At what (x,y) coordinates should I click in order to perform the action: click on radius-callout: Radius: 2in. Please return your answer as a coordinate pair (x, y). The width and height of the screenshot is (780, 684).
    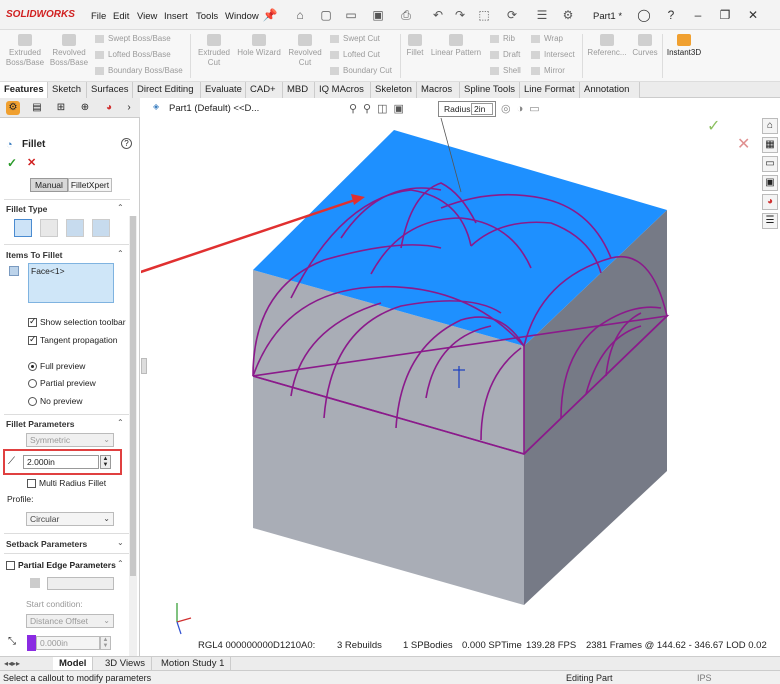
    Looking at the image, I should click on (467, 109).